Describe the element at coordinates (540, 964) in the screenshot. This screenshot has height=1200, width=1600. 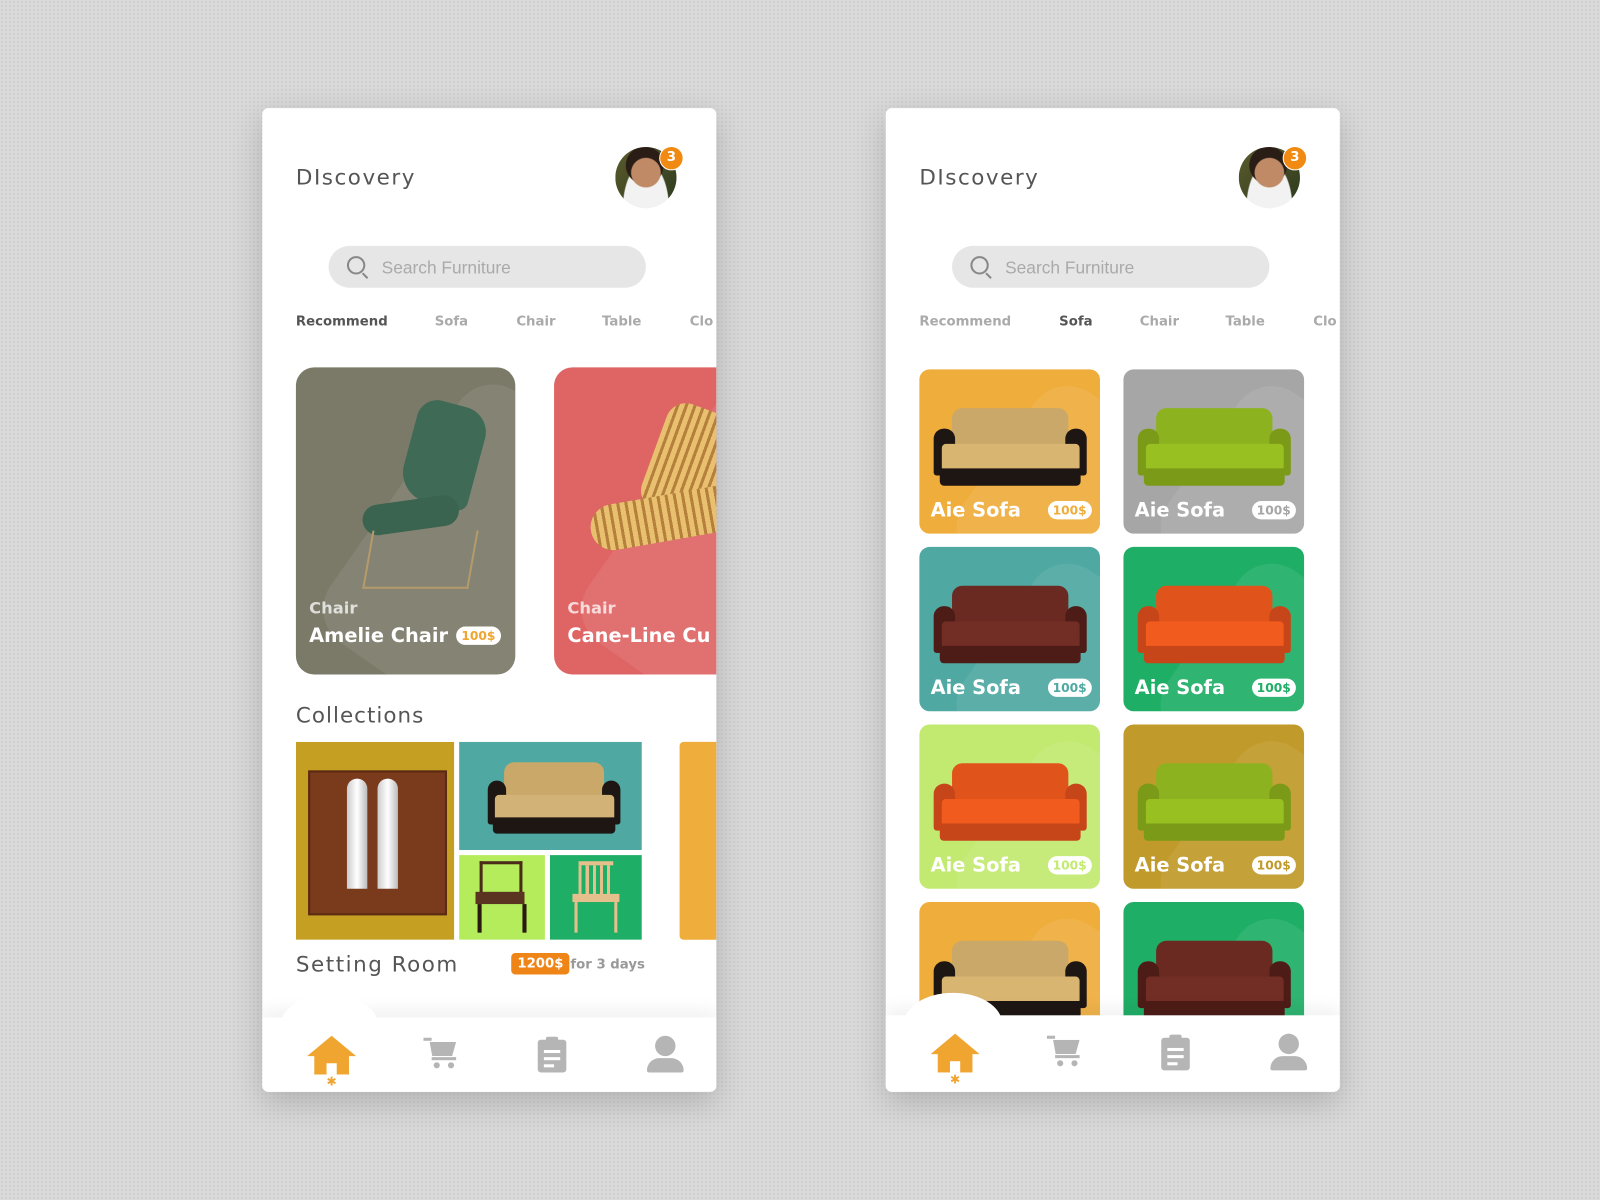
I see `collection-price-badge: 1200$` at that location.